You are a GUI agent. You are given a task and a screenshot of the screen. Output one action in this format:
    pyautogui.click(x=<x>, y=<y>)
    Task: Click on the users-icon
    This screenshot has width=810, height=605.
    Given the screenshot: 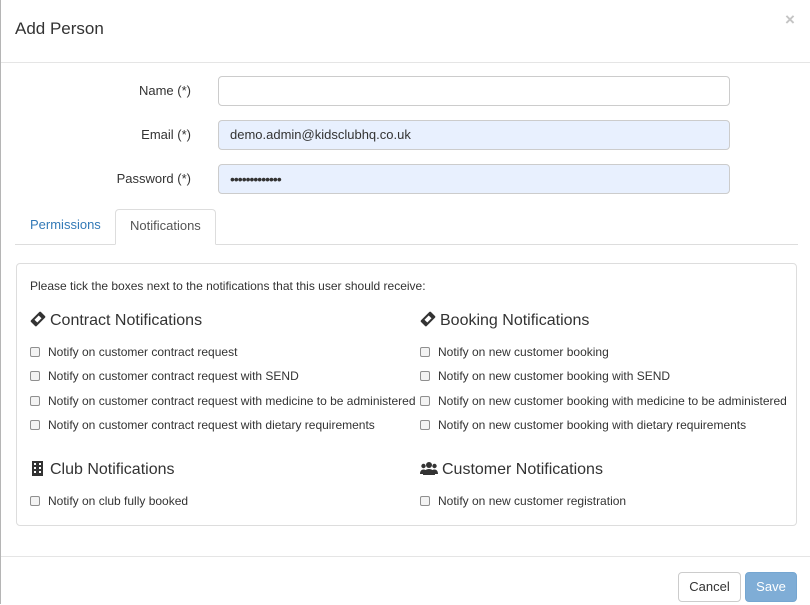 What is the action you would take?
    pyautogui.click(x=429, y=468)
    